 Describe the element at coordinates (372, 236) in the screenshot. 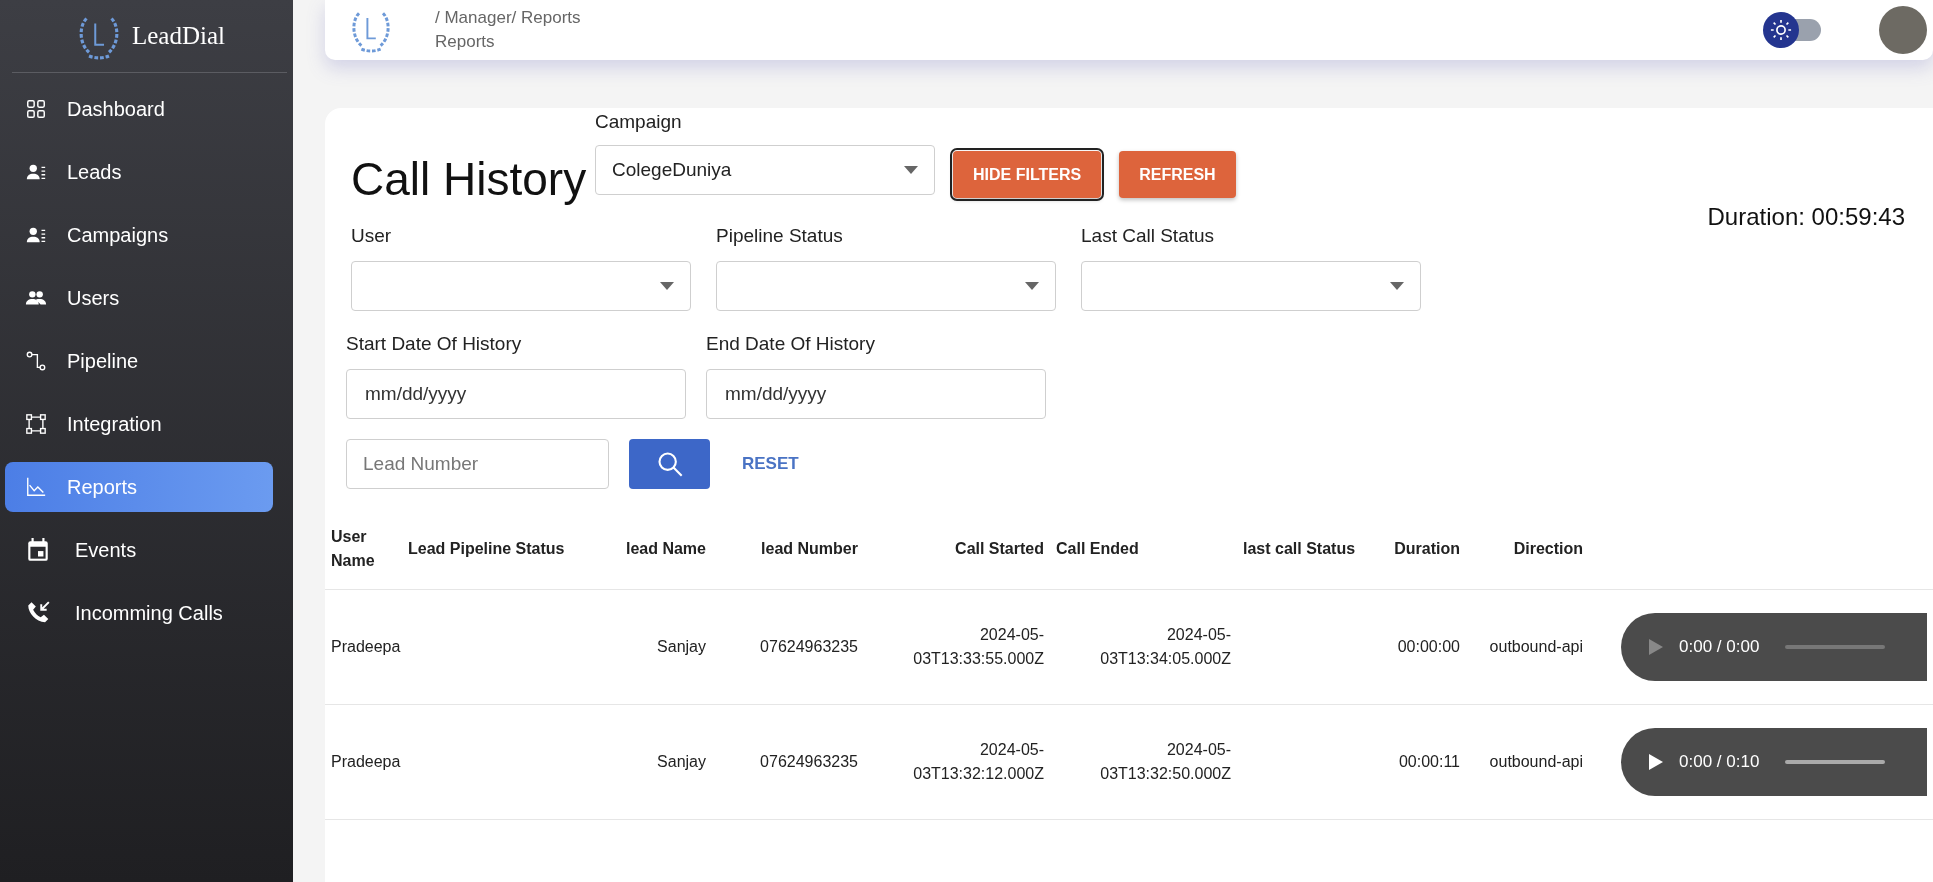

I see `field-label: User` at that location.